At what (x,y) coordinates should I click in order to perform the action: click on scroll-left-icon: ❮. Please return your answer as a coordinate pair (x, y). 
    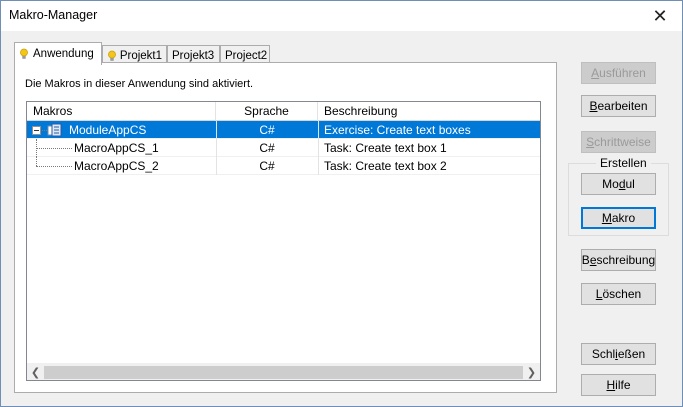
    Looking at the image, I should click on (35, 372).